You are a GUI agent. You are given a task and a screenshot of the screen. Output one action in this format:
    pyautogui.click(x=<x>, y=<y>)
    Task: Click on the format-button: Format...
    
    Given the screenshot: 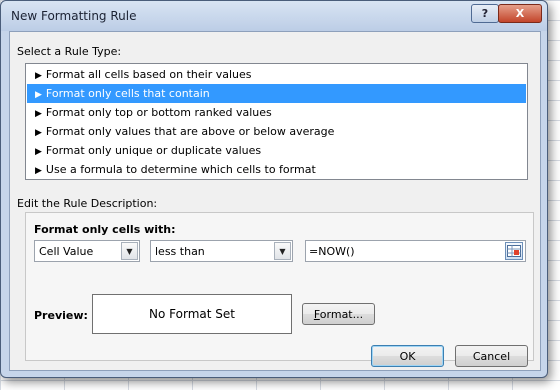 What is the action you would take?
    pyautogui.click(x=338, y=314)
    